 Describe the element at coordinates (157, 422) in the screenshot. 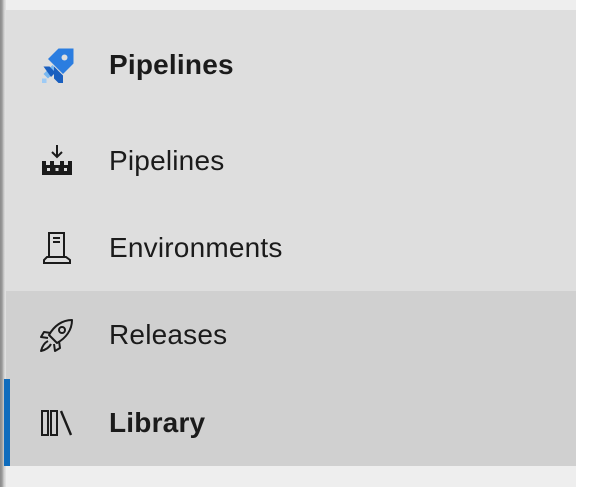

I see `sidebar-item-label: Library` at that location.